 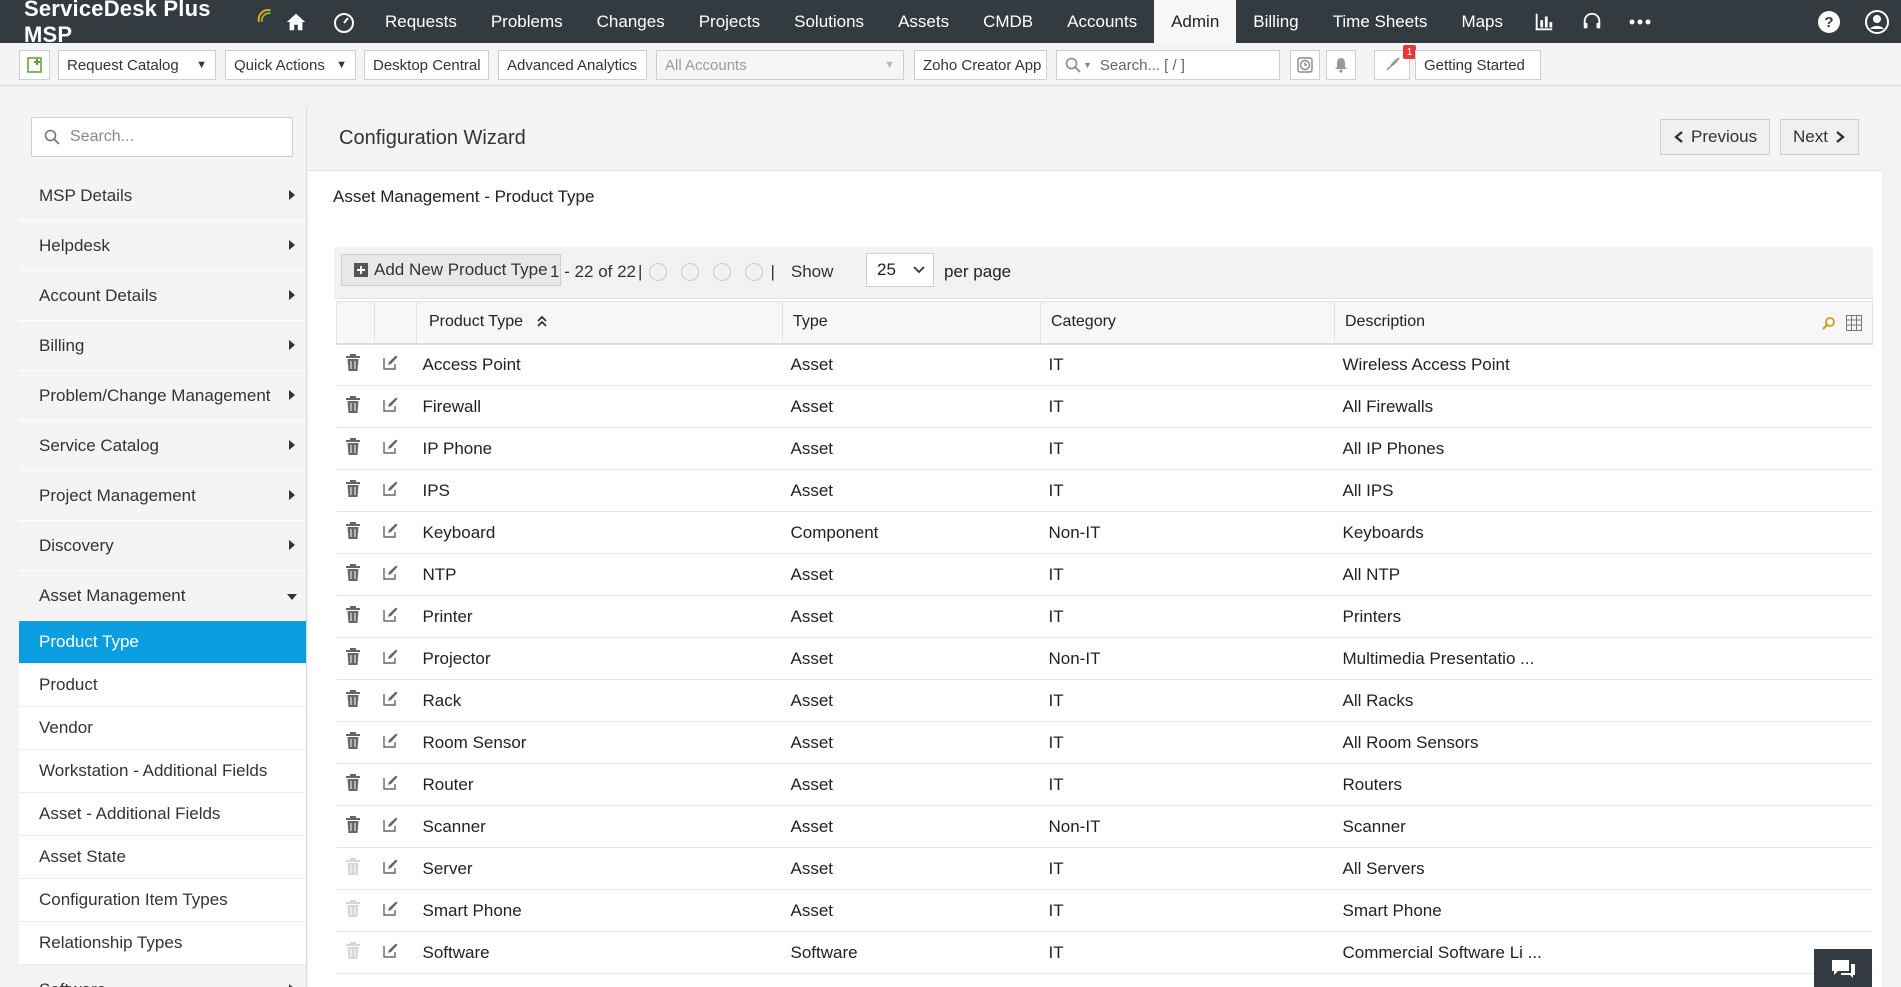 I want to click on submenu-item-asset-state: Asset State, so click(x=162, y=857).